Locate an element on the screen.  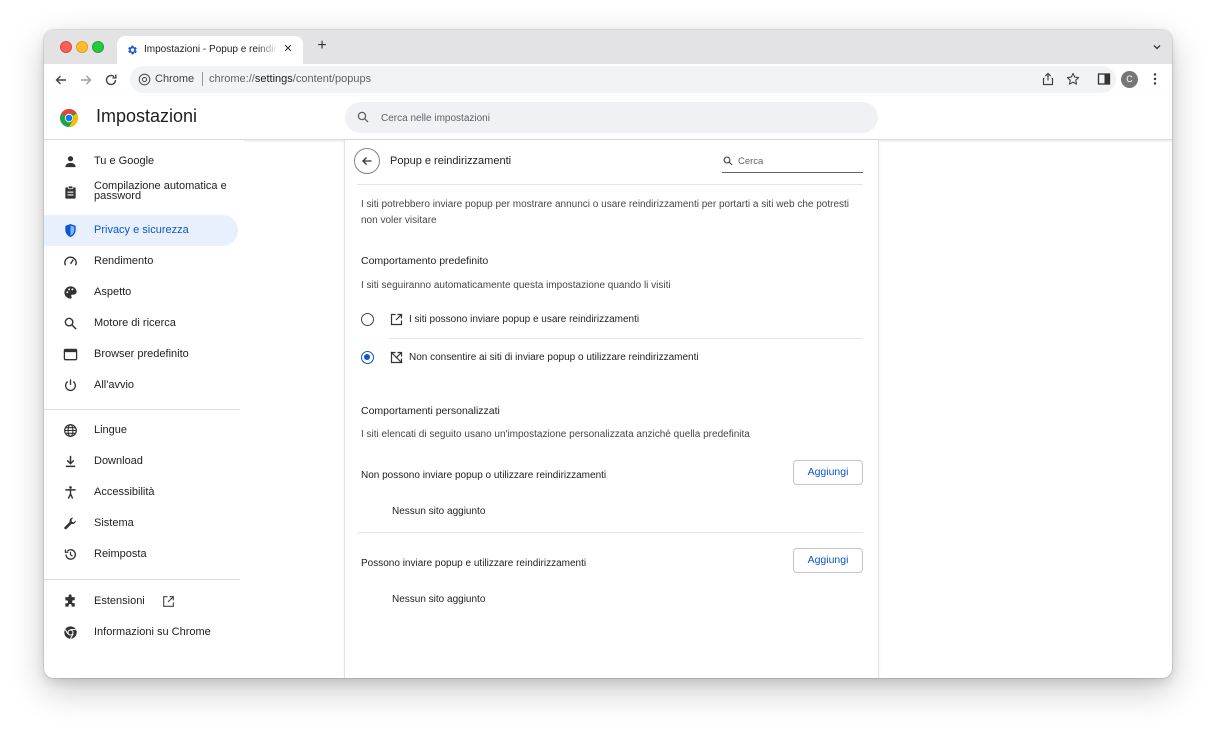
sidebar-item-label: Accessibilità is located at coordinates (124, 492).